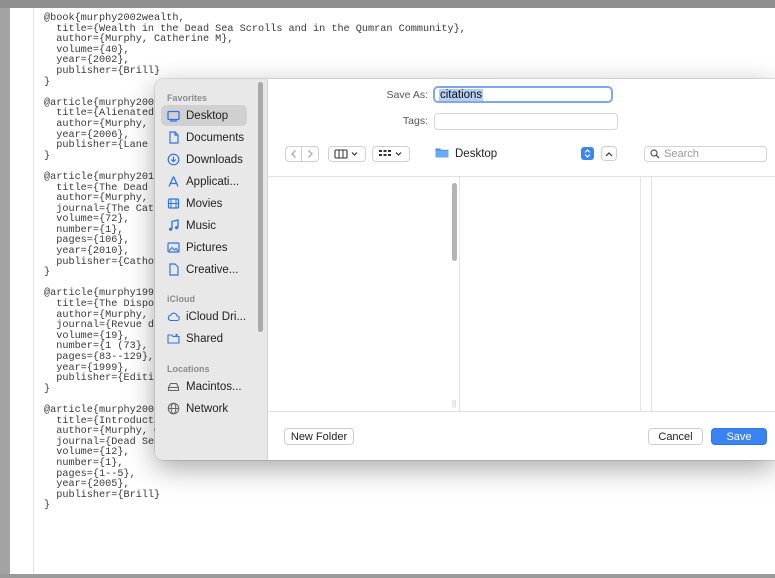  I want to click on sidebar-header-icloud: iCloud, so click(181, 299).